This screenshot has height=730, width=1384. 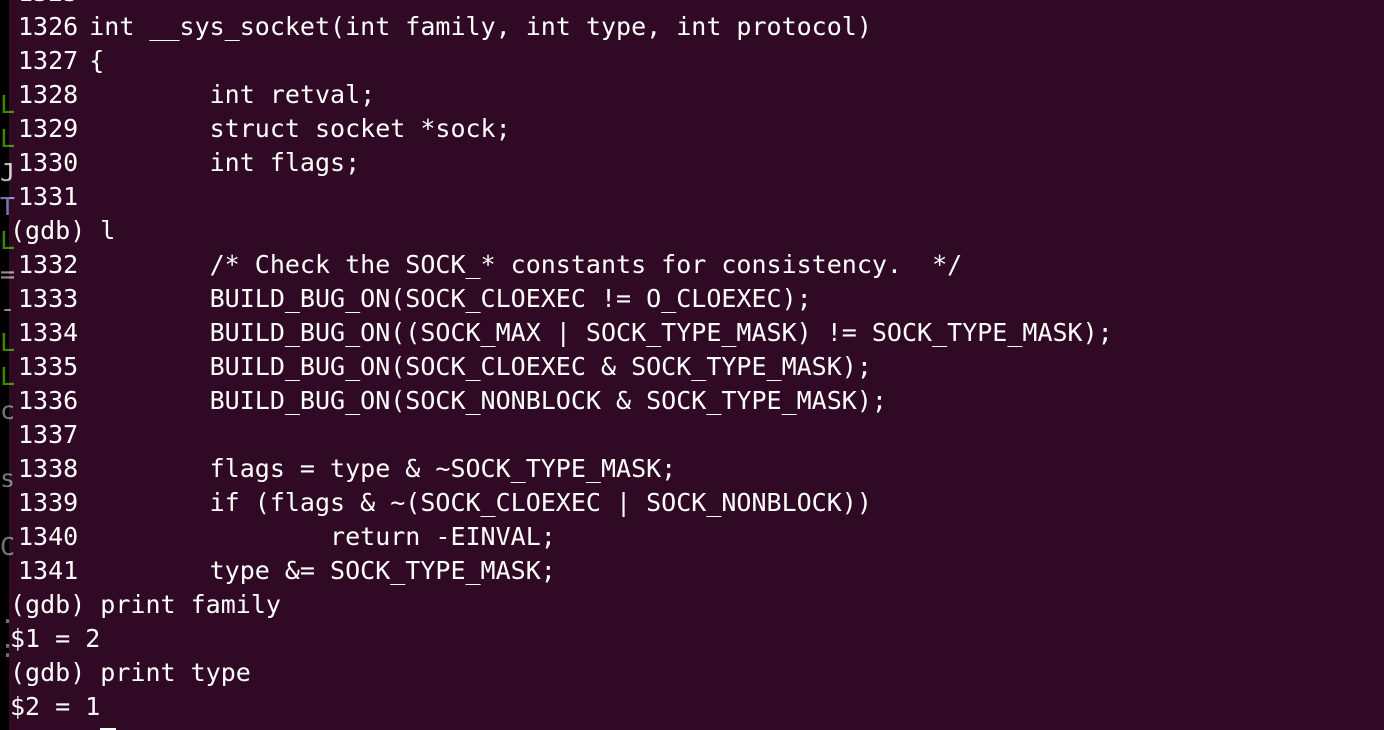 What do you see at coordinates (696, 163) in the screenshot?
I see `source-line: 1330 int flags;` at bounding box center [696, 163].